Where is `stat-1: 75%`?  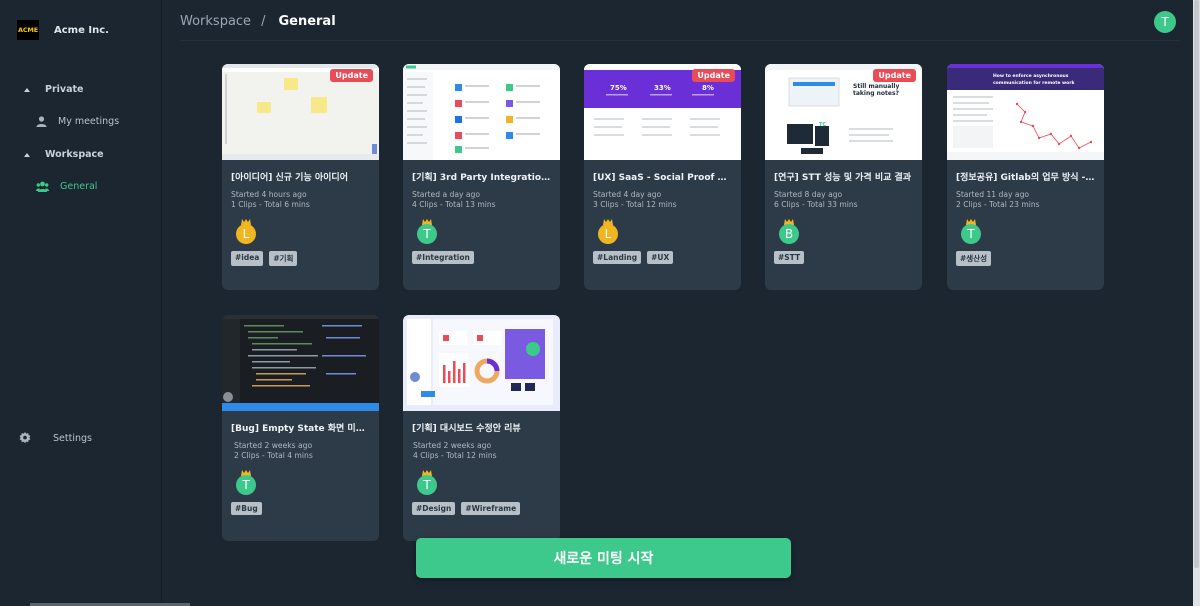 stat-1: 75% is located at coordinates (618, 88).